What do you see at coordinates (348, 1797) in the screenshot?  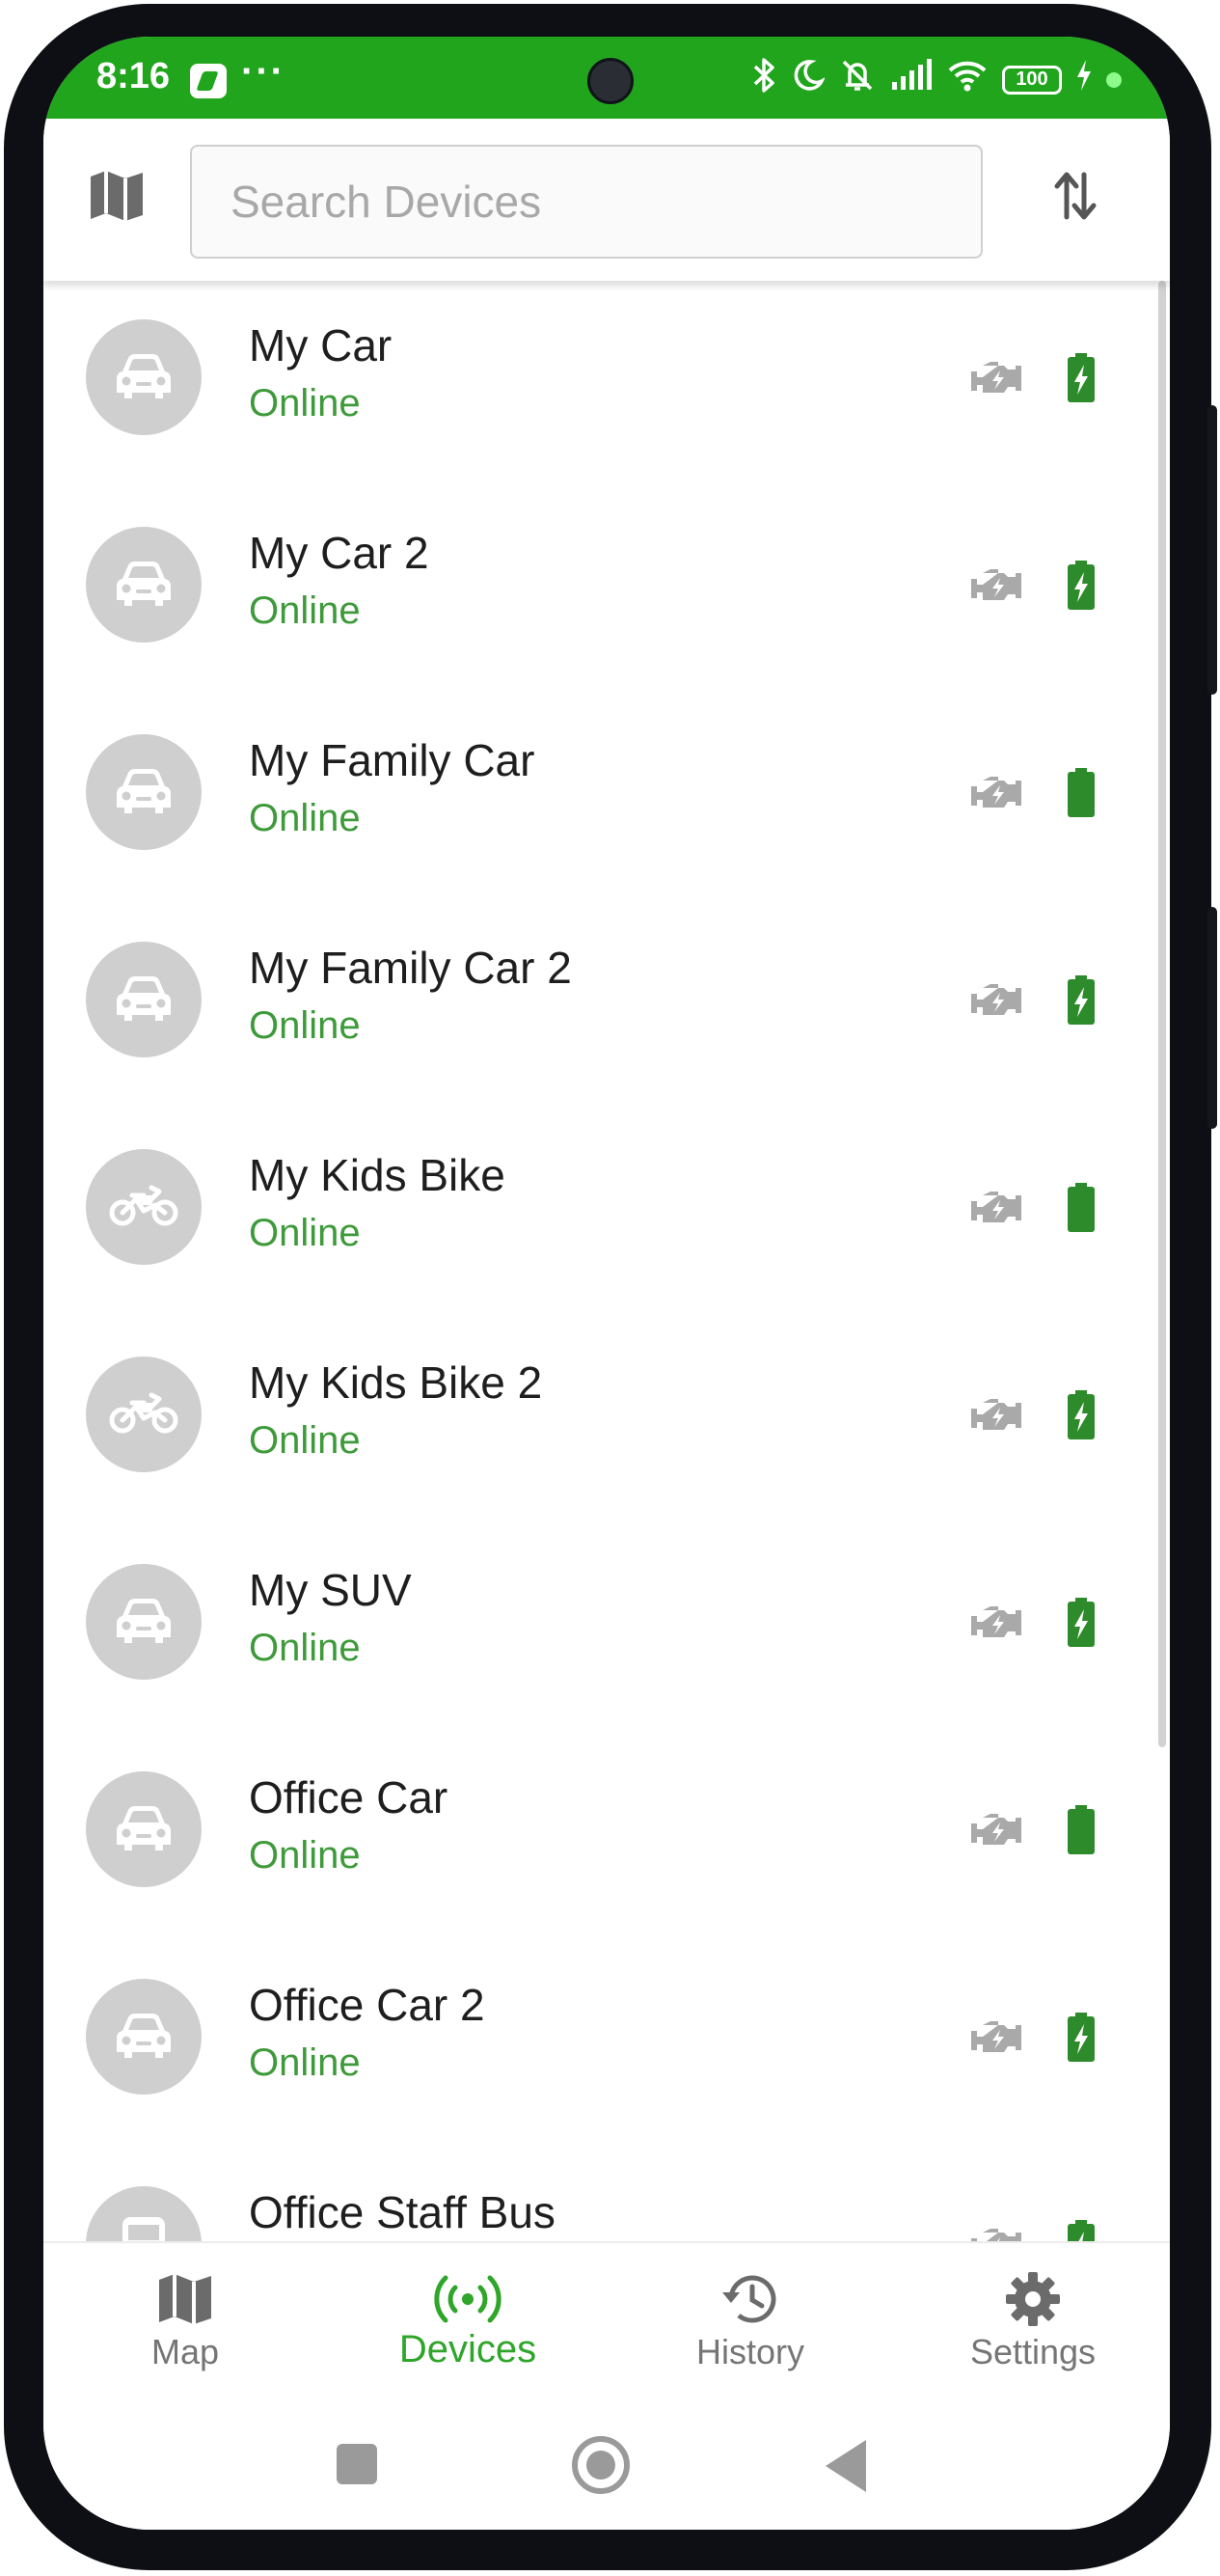 I see `device-name: Office Car` at bounding box center [348, 1797].